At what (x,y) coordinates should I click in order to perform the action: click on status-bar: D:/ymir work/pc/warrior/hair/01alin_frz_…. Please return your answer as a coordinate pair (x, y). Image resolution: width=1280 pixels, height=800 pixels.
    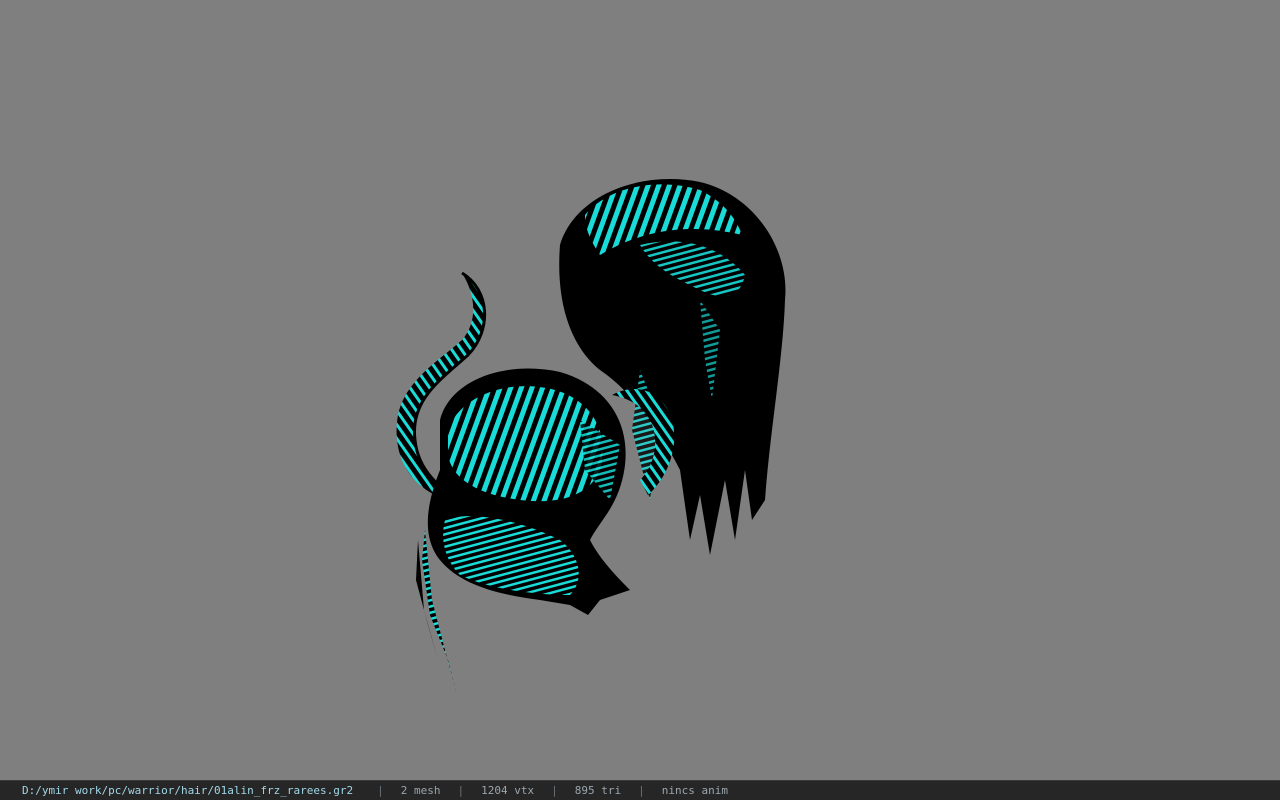
    Looking at the image, I should click on (640, 790).